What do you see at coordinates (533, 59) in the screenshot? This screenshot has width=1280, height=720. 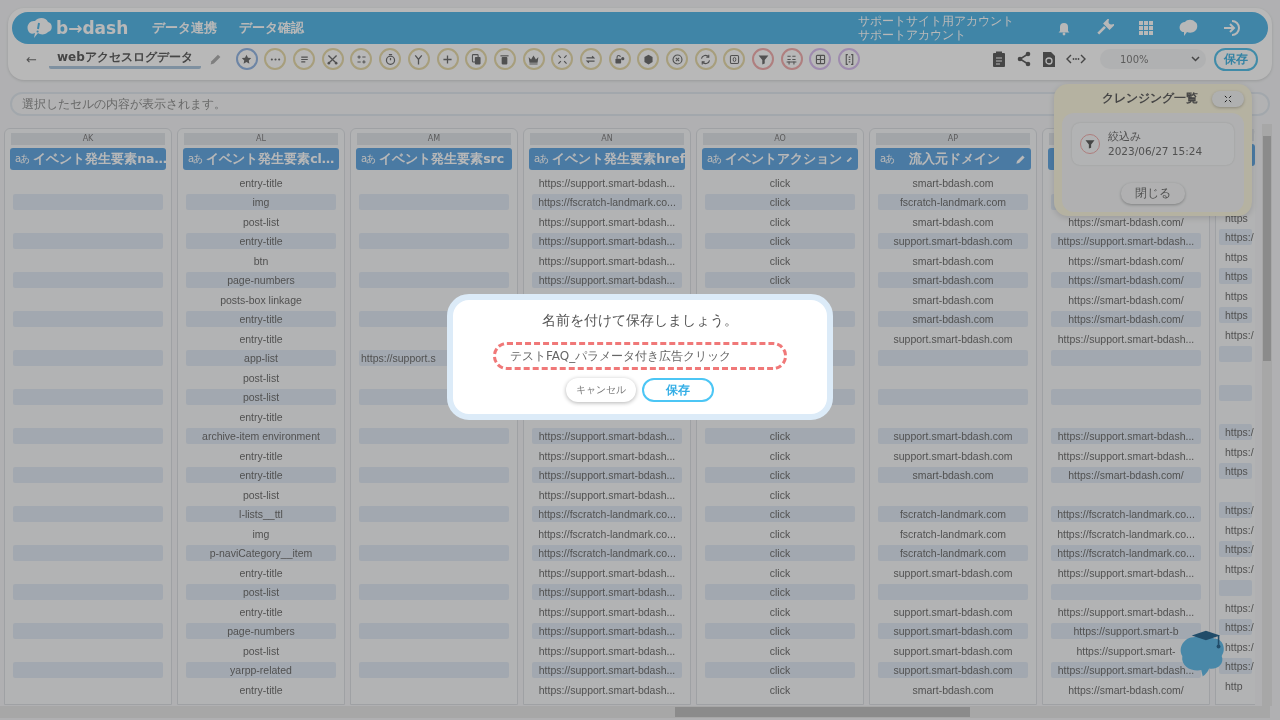 I see `crown-tool-button` at bounding box center [533, 59].